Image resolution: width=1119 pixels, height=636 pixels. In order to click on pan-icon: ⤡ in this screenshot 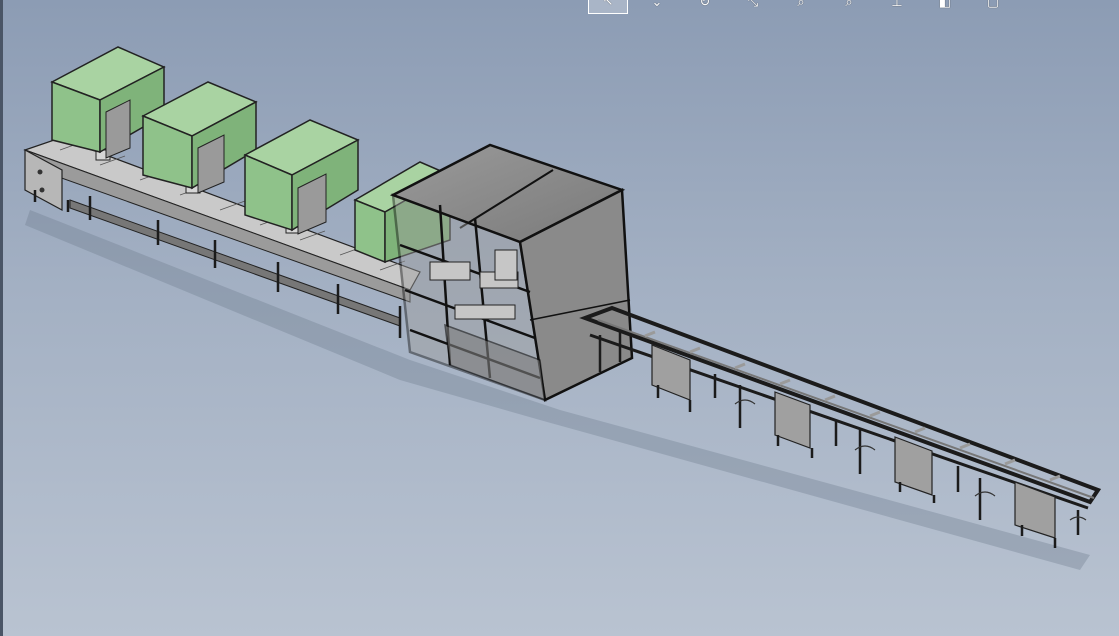, I will do `click(753, 5)`.